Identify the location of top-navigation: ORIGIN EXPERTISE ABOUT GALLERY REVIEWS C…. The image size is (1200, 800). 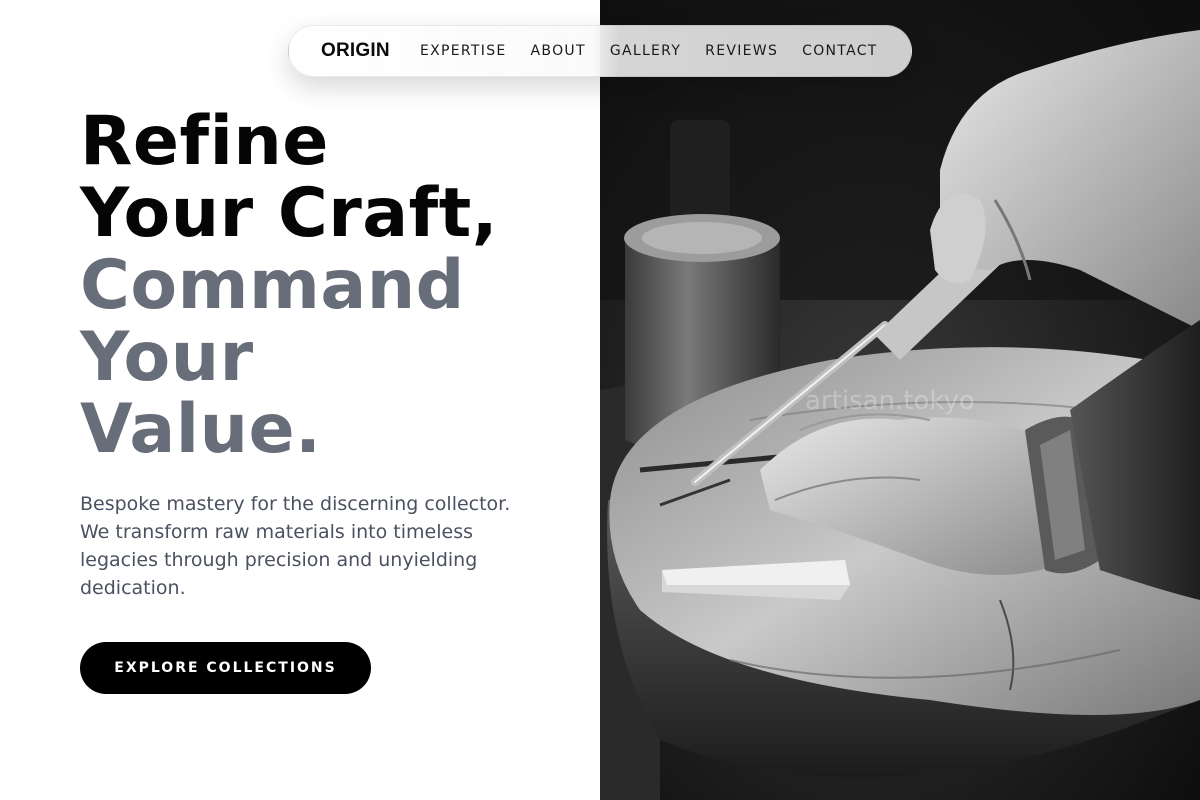
(600, 51).